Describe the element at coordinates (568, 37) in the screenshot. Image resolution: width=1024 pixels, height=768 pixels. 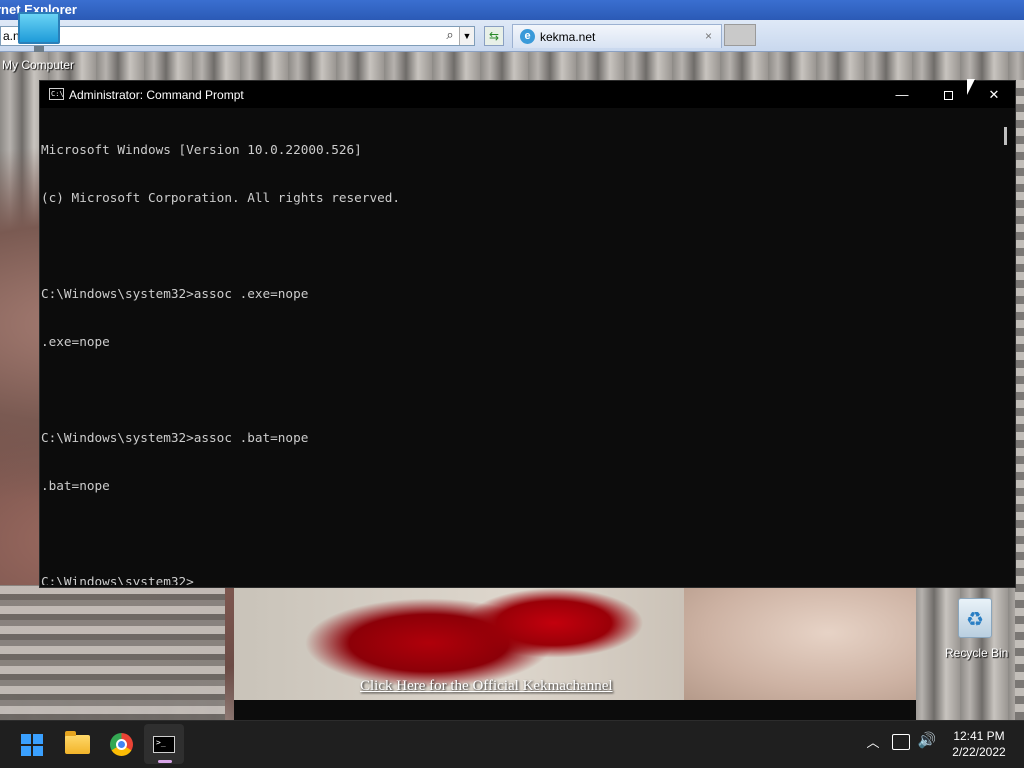
I see `tab-label: kekma.net` at that location.